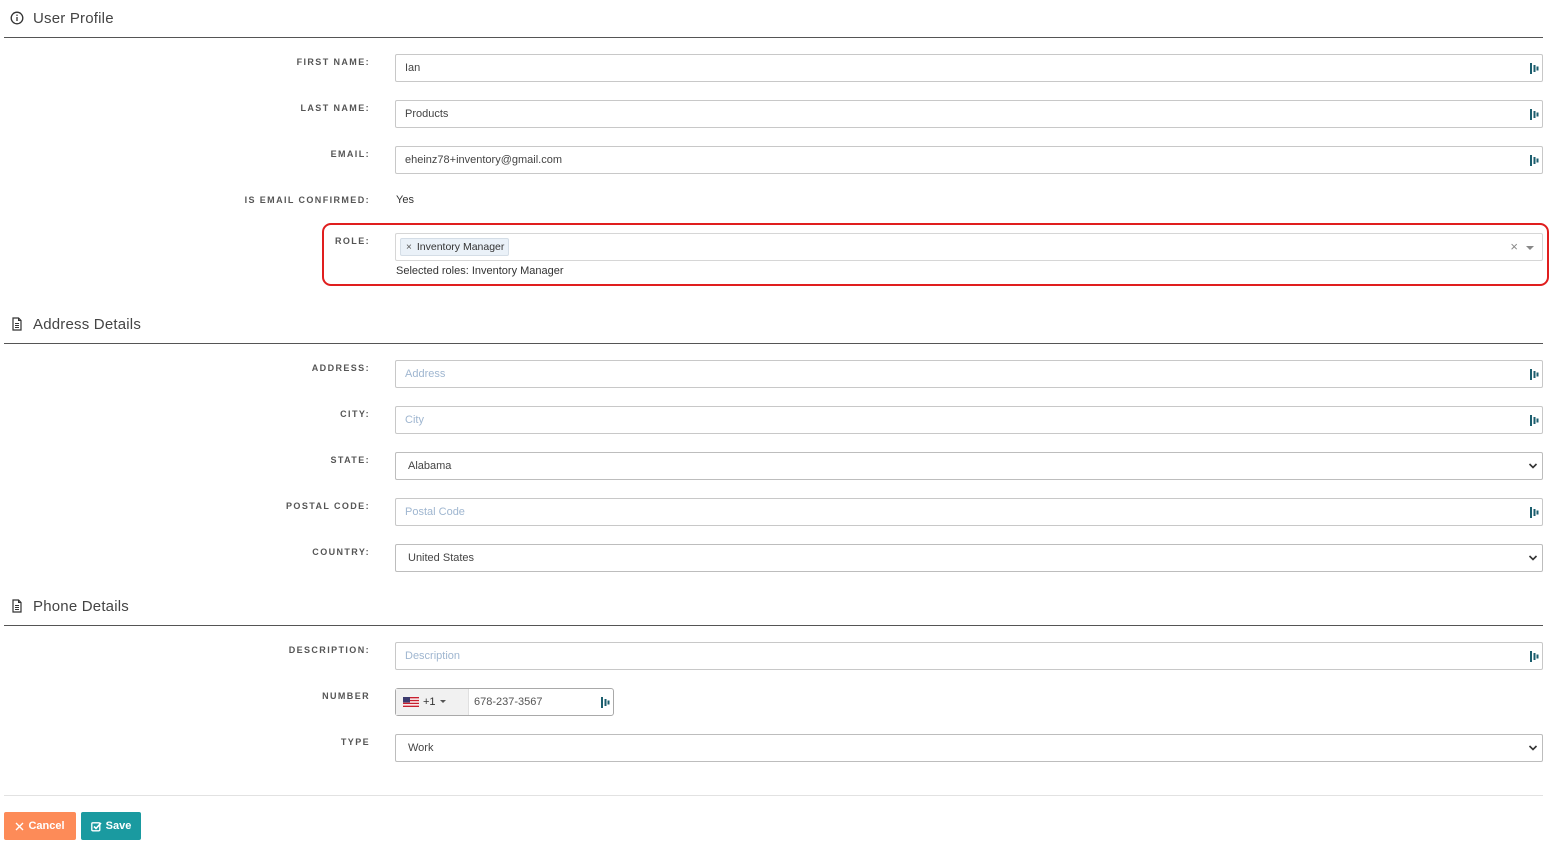  I want to click on last-name-value: Products, so click(427, 114).